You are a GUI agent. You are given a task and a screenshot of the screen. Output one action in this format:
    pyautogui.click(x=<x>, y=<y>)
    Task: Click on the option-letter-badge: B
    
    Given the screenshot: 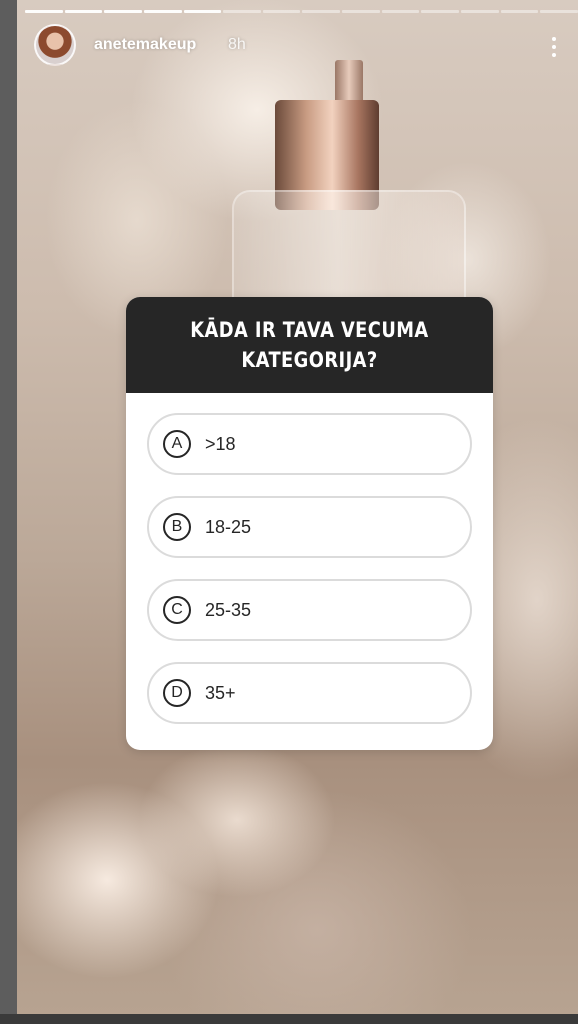 What is the action you would take?
    pyautogui.click(x=177, y=527)
    